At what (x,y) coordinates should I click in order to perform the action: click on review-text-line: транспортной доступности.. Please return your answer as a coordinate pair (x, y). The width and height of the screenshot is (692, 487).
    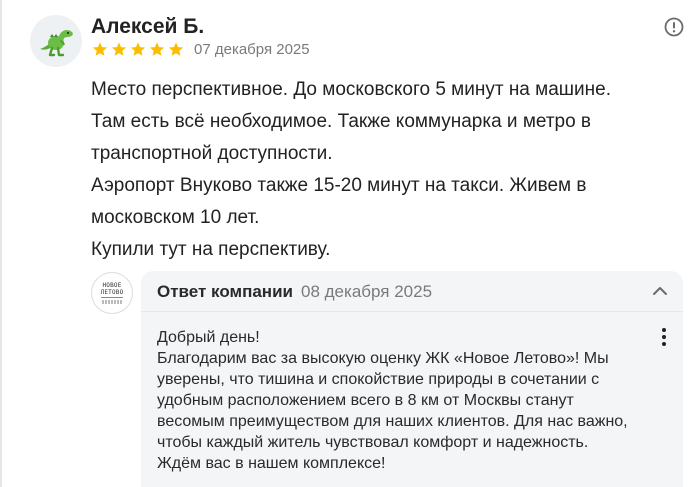
    Looking at the image, I should click on (212, 153).